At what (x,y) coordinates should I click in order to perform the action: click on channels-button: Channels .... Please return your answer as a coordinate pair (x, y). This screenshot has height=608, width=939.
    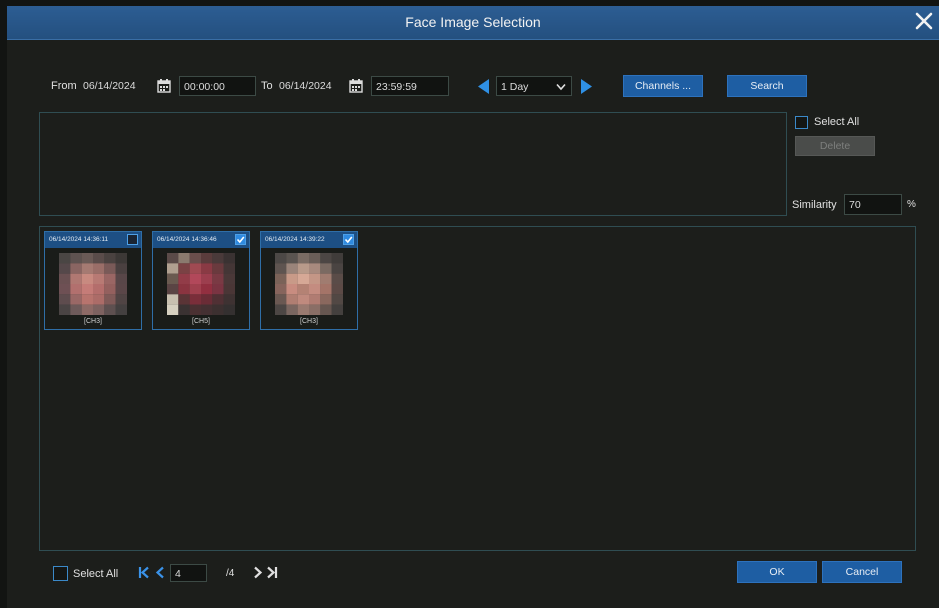
    Looking at the image, I should click on (663, 86).